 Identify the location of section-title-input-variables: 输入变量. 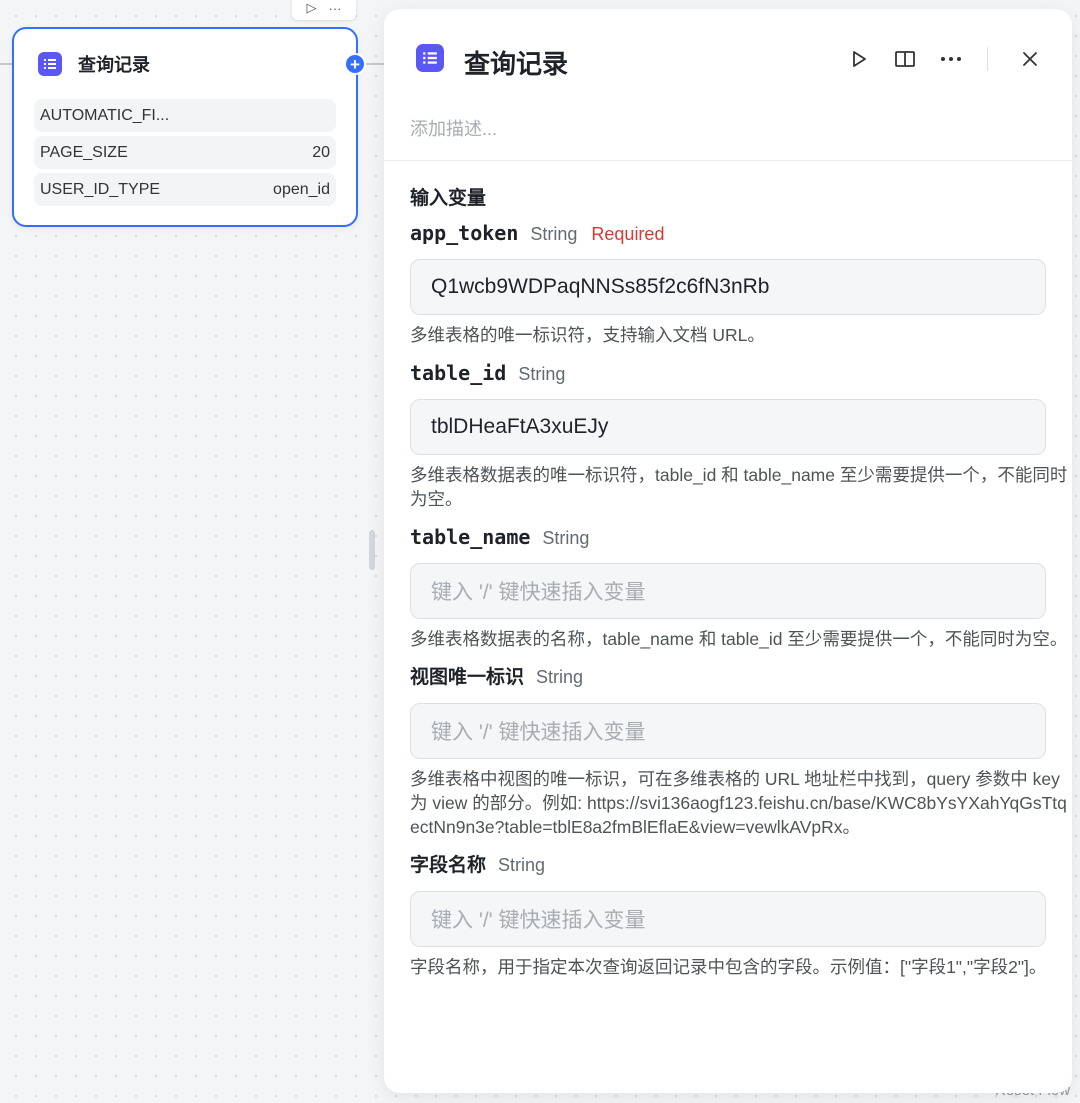
(448, 198).